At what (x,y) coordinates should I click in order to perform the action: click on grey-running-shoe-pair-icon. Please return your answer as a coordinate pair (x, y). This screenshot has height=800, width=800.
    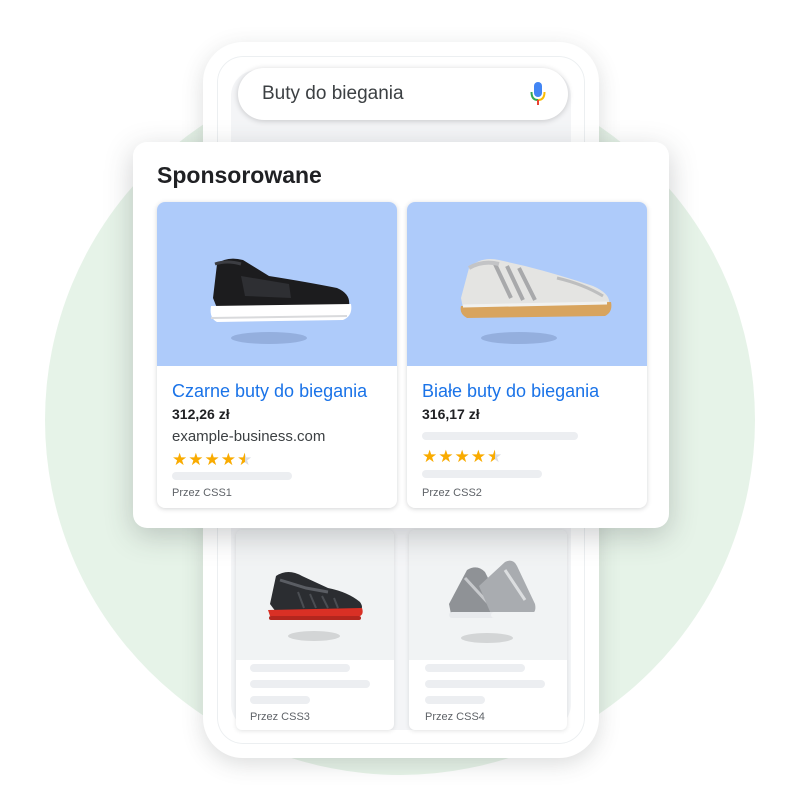
    Looking at the image, I should click on (493, 601).